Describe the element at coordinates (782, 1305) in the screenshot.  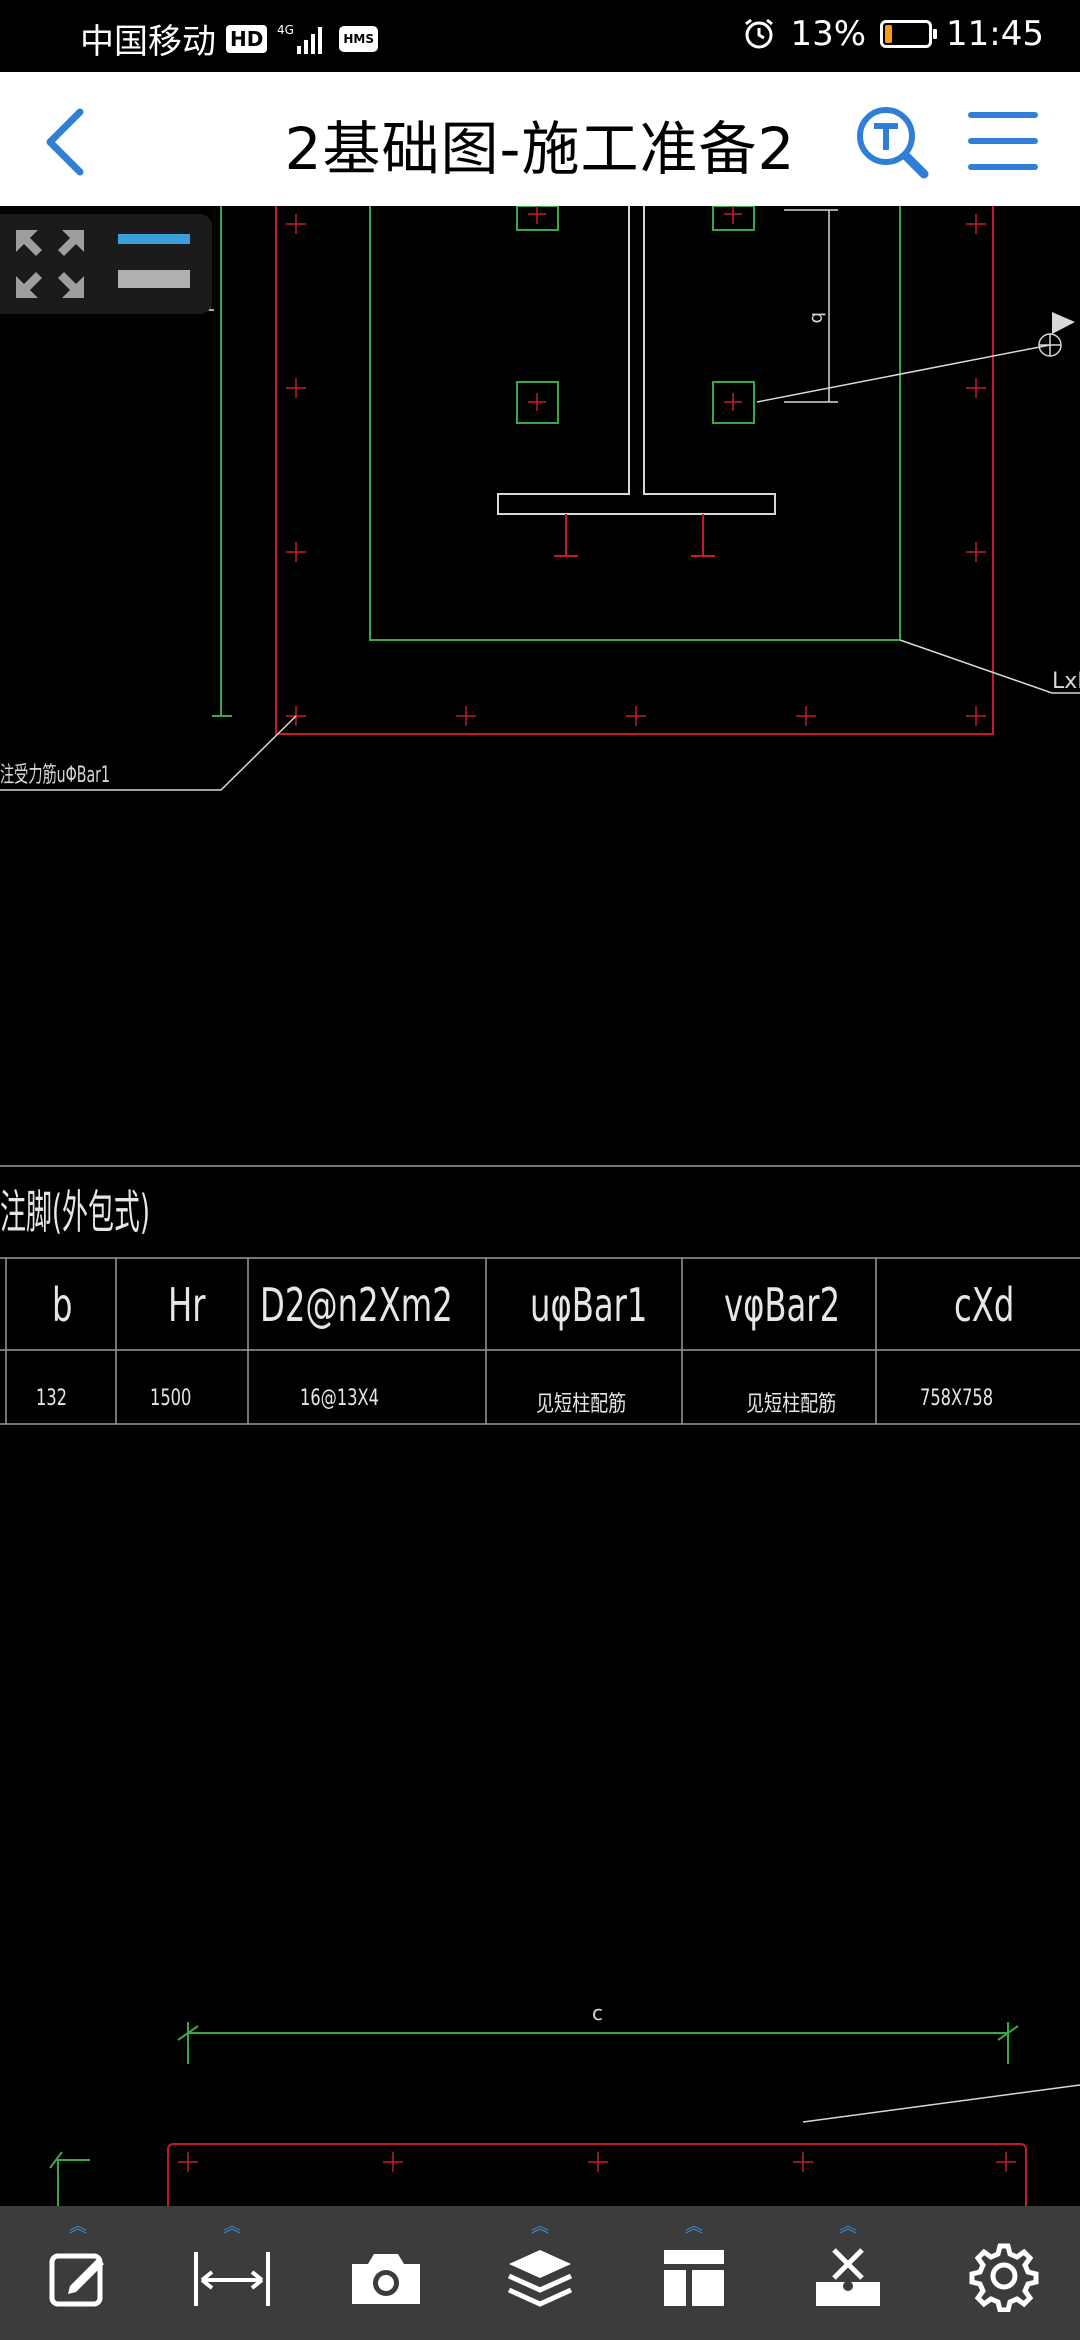
I see `table-header-vbar2: vφBar2` at that location.